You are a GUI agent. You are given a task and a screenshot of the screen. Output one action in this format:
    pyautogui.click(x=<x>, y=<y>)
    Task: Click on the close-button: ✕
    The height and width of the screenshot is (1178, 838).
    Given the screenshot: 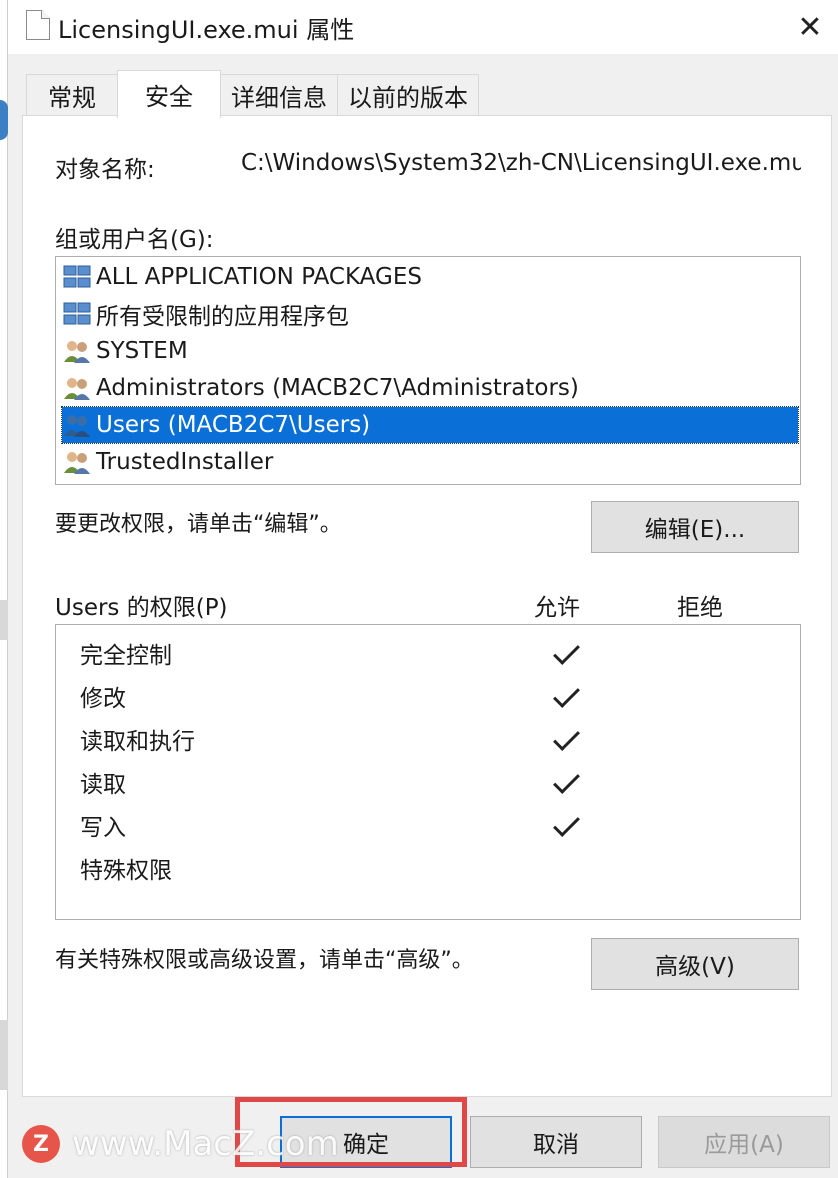 What is the action you would take?
    pyautogui.click(x=810, y=27)
    